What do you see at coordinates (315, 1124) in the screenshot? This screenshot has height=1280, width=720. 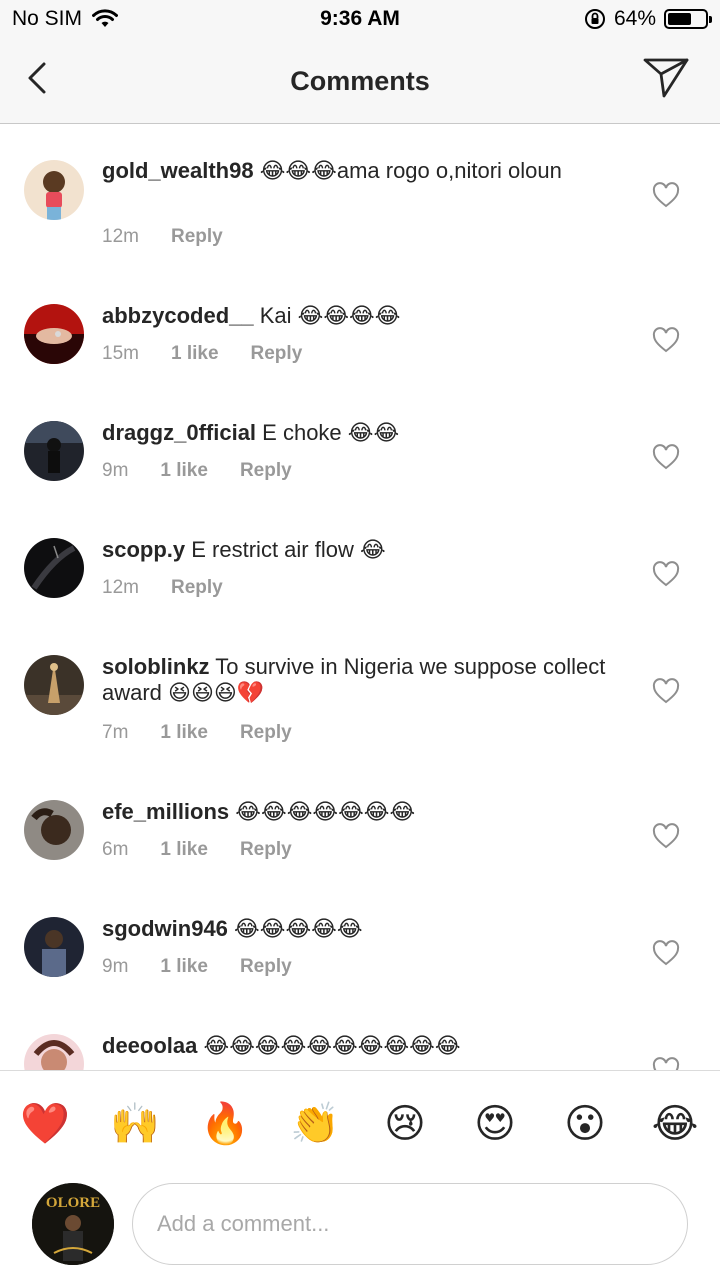 I see `reaction-clap: 👏` at bounding box center [315, 1124].